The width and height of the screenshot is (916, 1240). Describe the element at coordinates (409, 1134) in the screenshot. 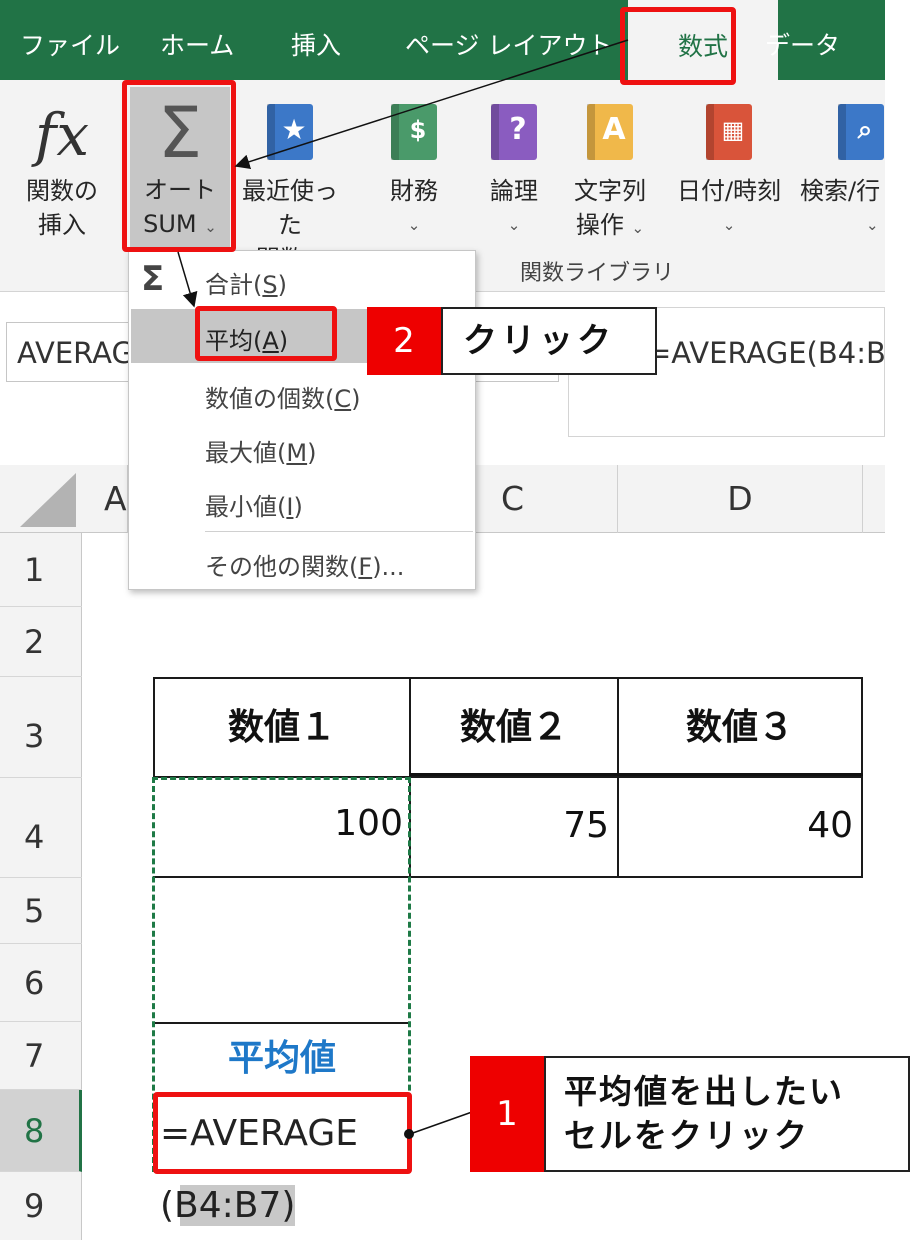

I see `connector-dot` at that location.